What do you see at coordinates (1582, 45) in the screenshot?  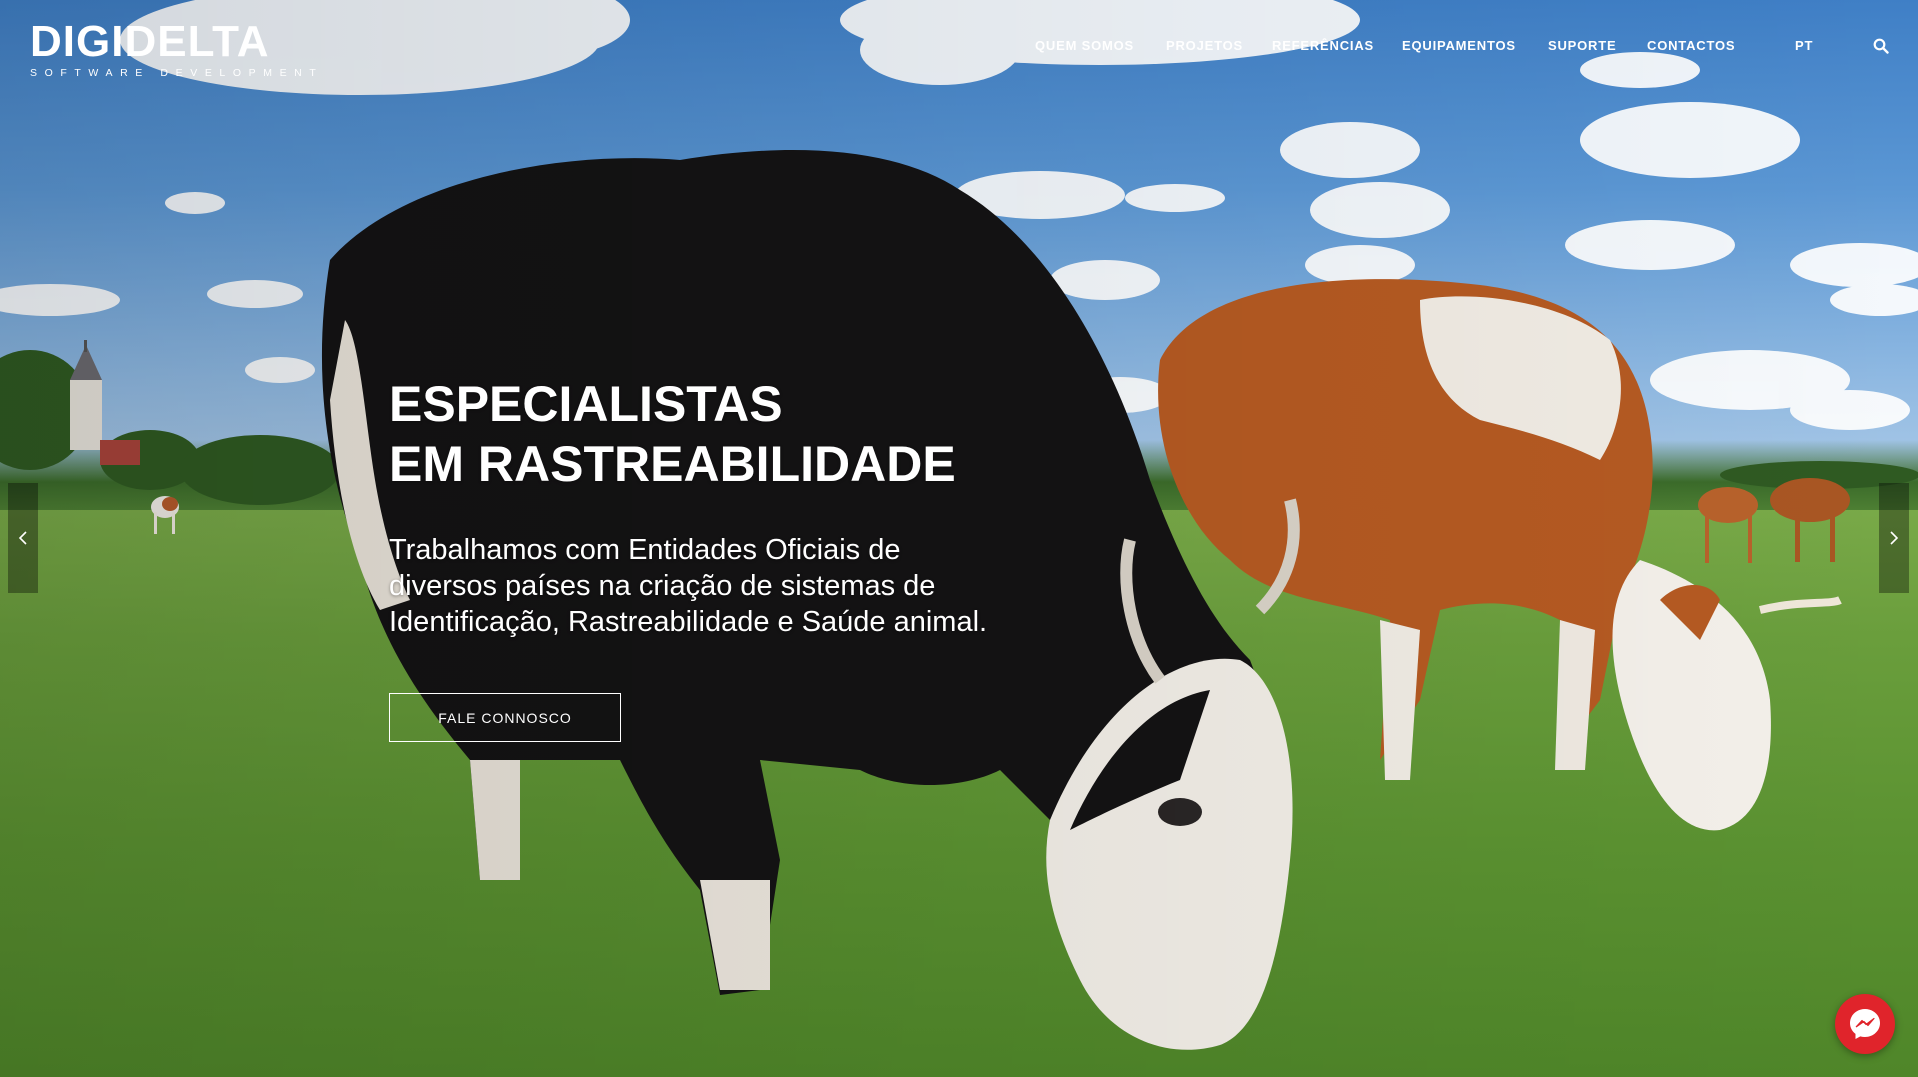 I see `nav-item-suporte: SUPORTE` at bounding box center [1582, 45].